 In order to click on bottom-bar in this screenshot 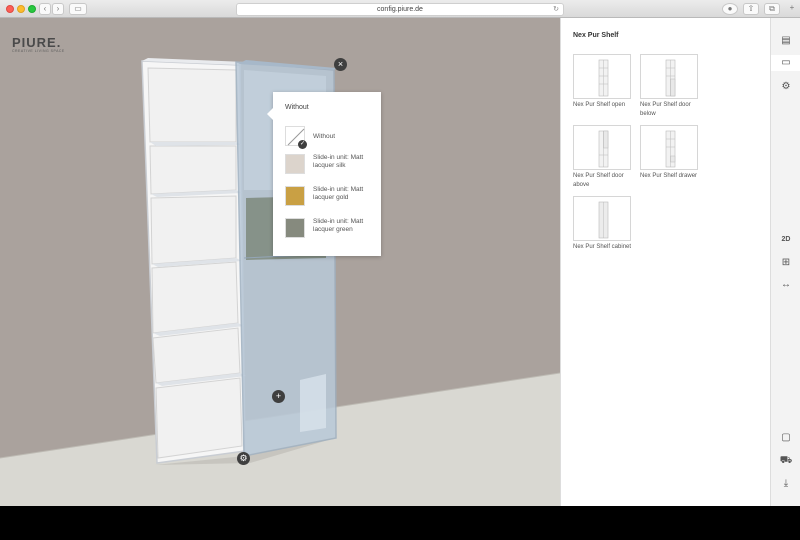, I will do `click(400, 523)`.